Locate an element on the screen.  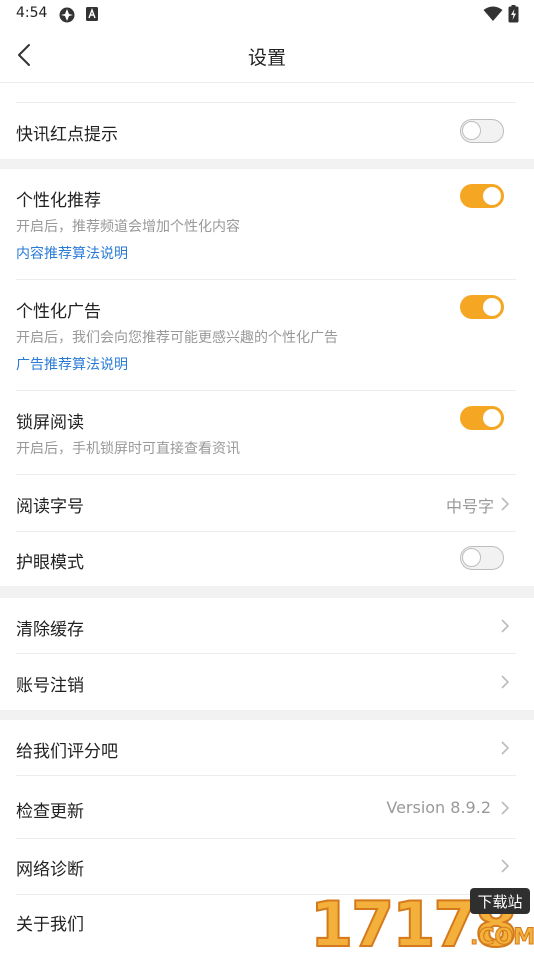
setting-label: 个性化推荐 is located at coordinates (58, 201).